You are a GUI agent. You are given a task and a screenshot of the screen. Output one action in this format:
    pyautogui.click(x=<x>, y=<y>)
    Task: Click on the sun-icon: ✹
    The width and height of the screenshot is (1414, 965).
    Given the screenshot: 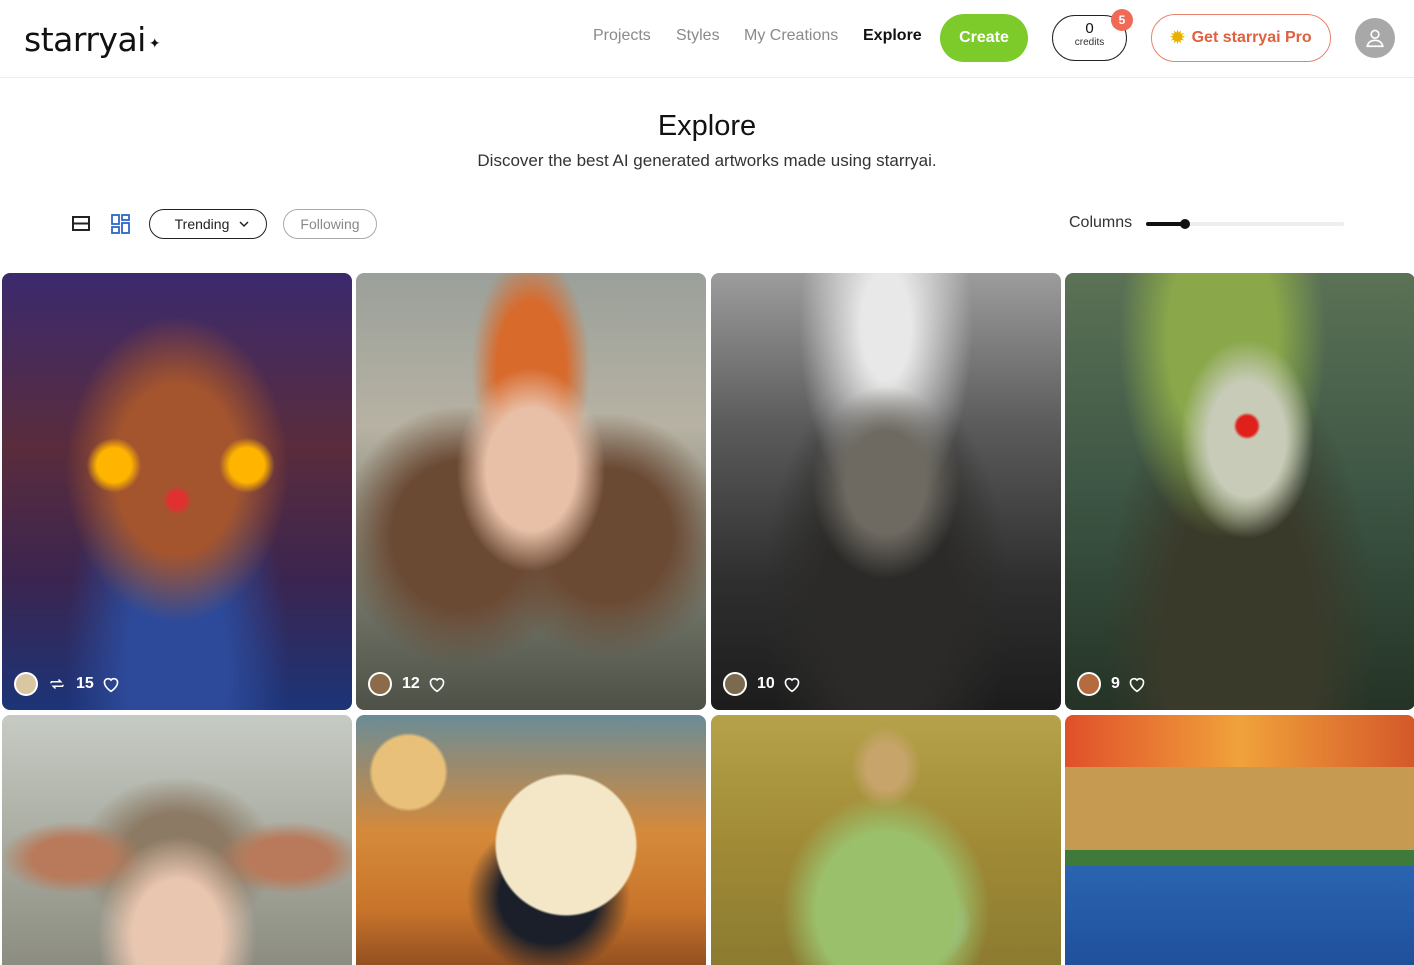 What is the action you would take?
    pyautogui.click(x=1177, y=37)
    